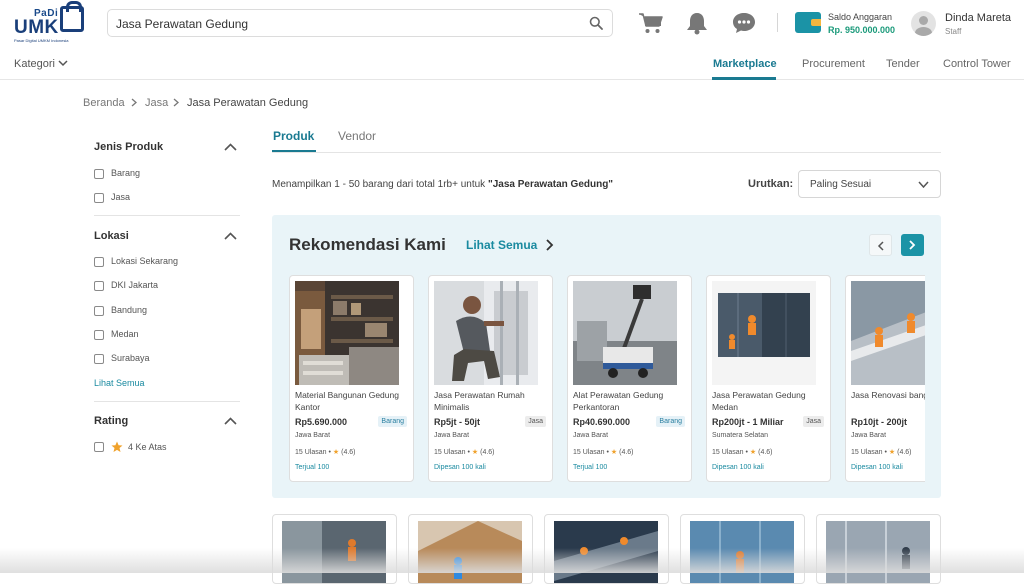 This screenshot has height=584, width=1024. I want to click on avatar, so click(923, 23).